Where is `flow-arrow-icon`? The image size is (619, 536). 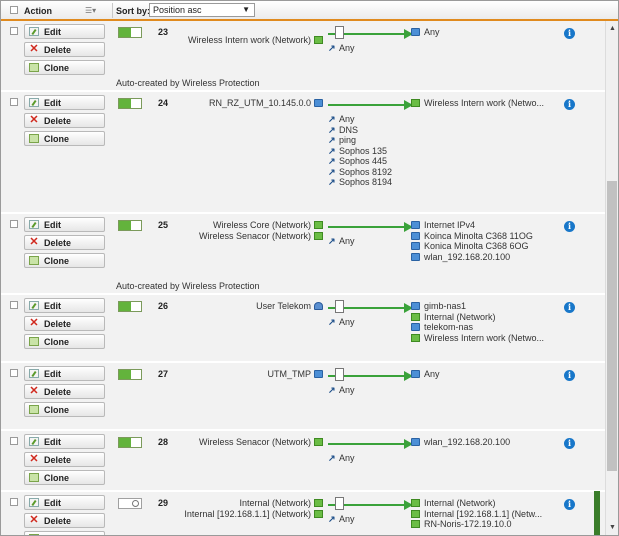 flow-arrow-icon is located at coordinates (372, 444).